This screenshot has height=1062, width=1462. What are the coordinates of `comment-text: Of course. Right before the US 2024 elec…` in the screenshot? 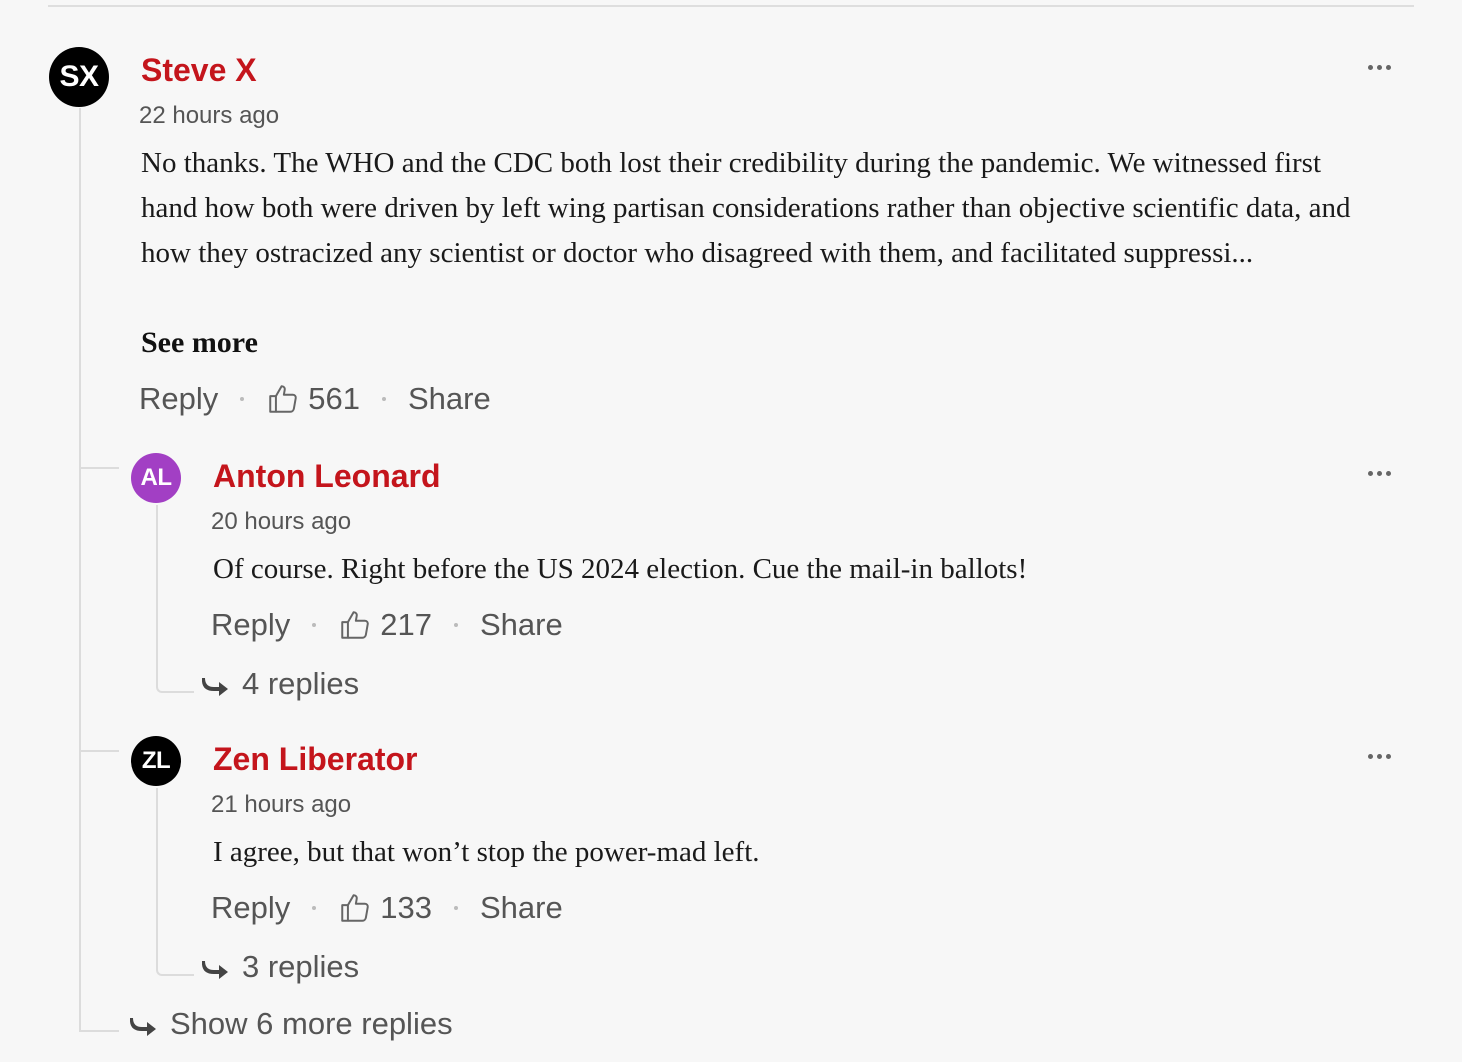 It's located at (620, 569).